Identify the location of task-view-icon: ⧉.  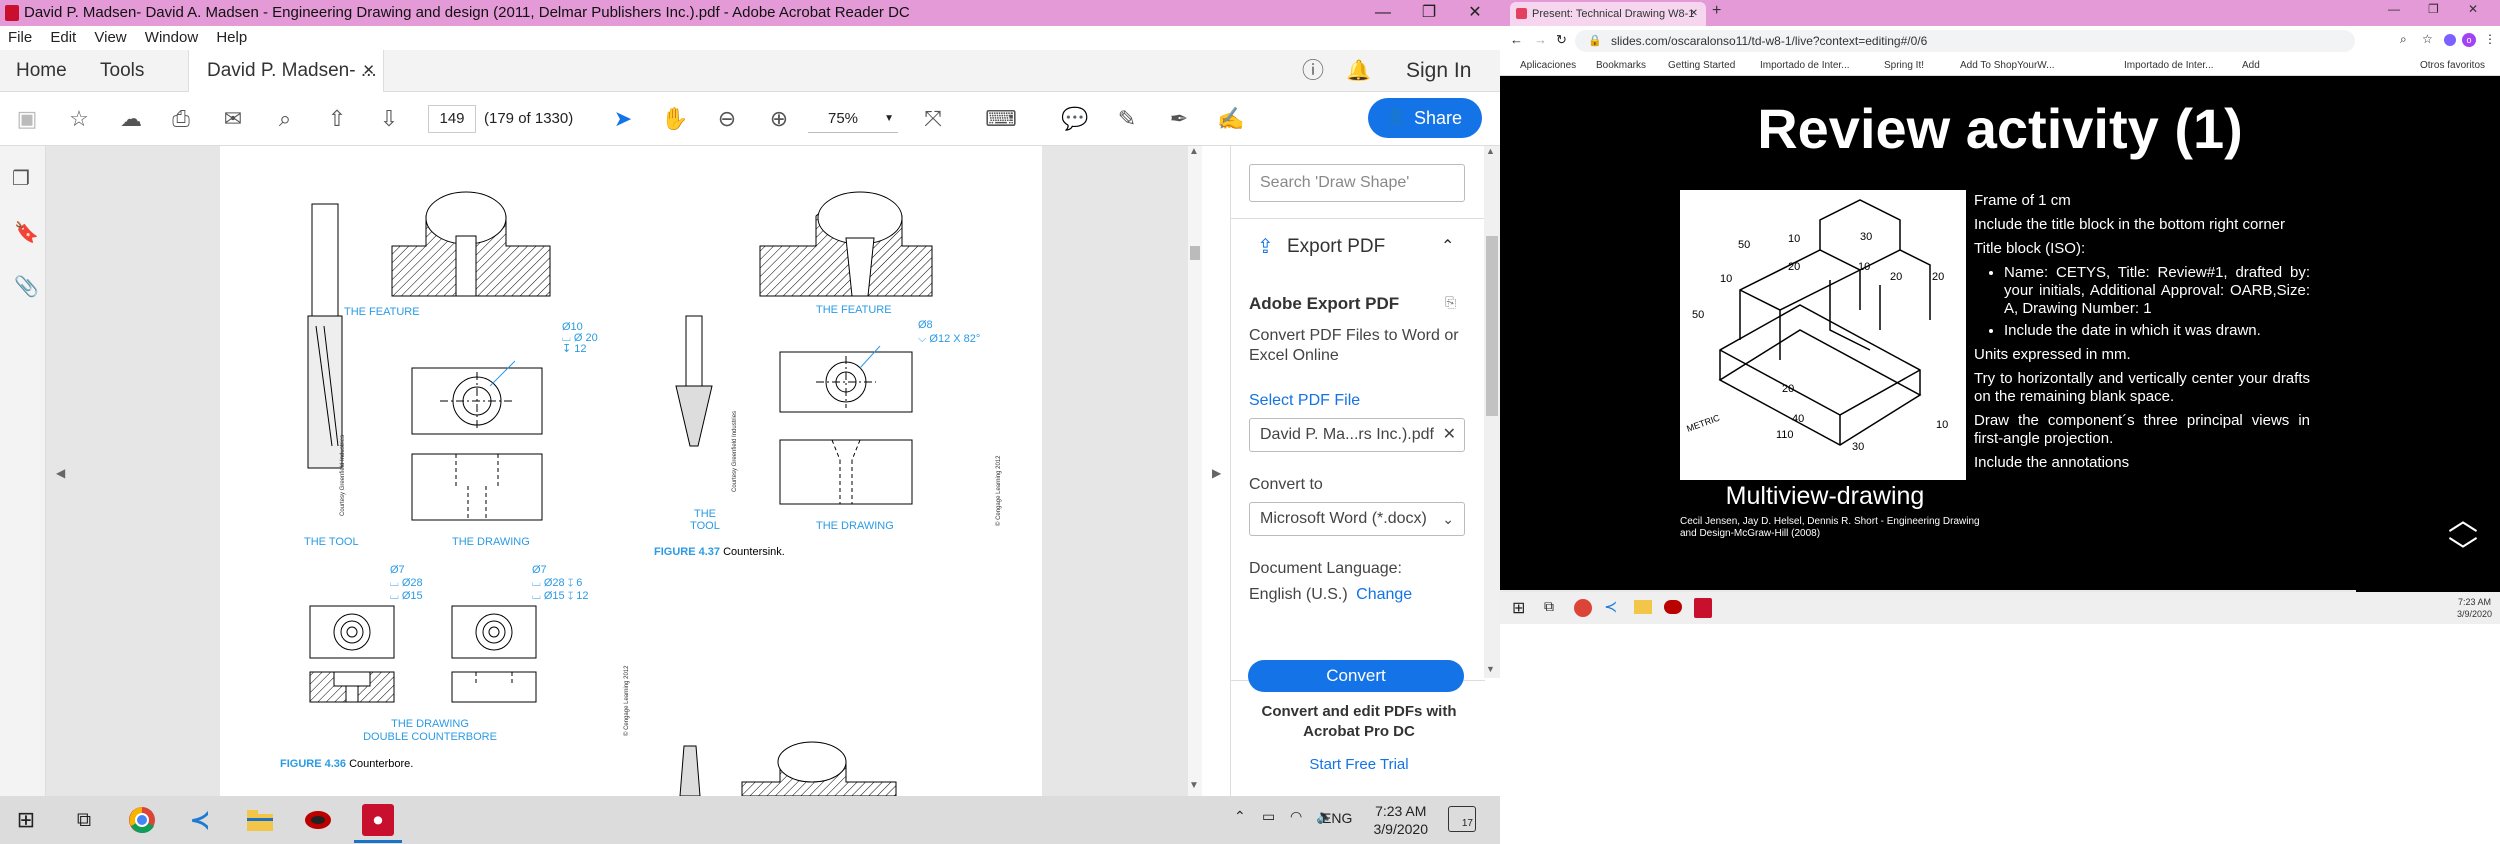
(84, 820).